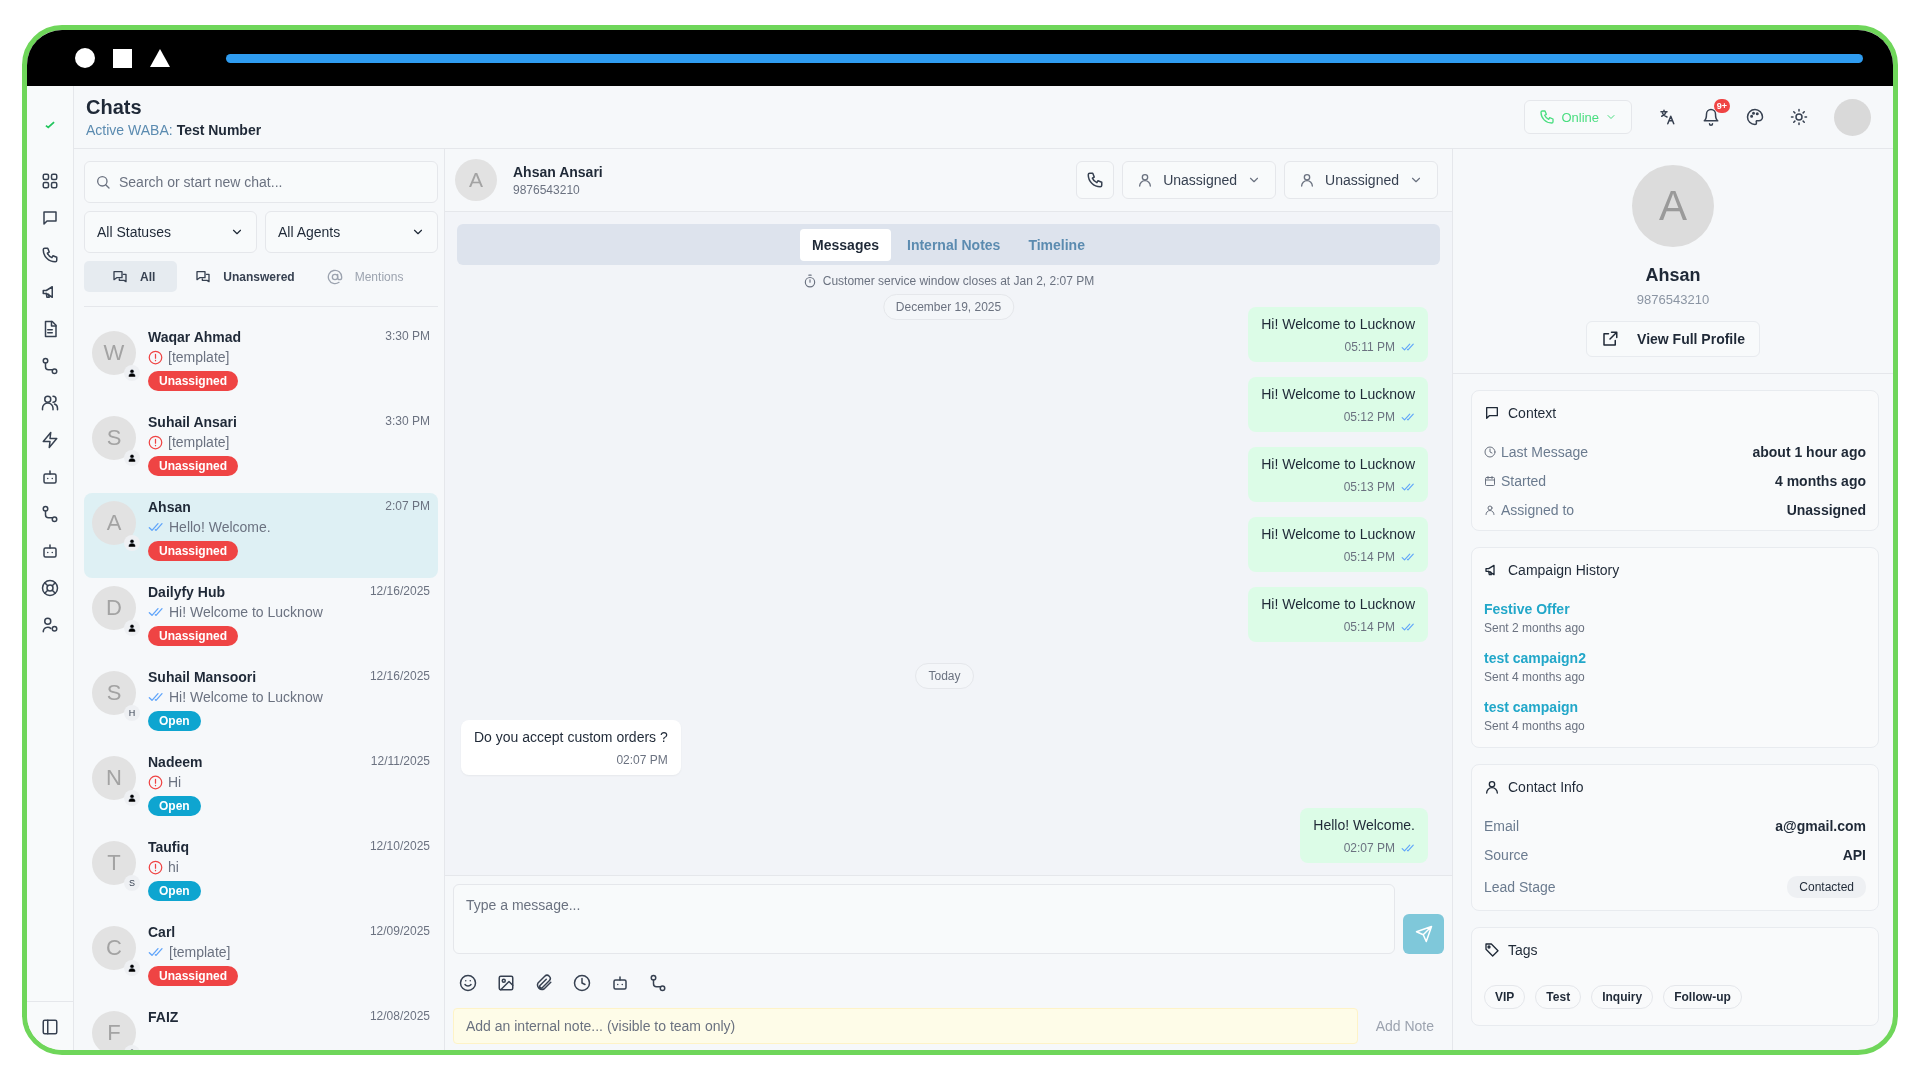  I want to click on tag-icon, so click(1492, 950).